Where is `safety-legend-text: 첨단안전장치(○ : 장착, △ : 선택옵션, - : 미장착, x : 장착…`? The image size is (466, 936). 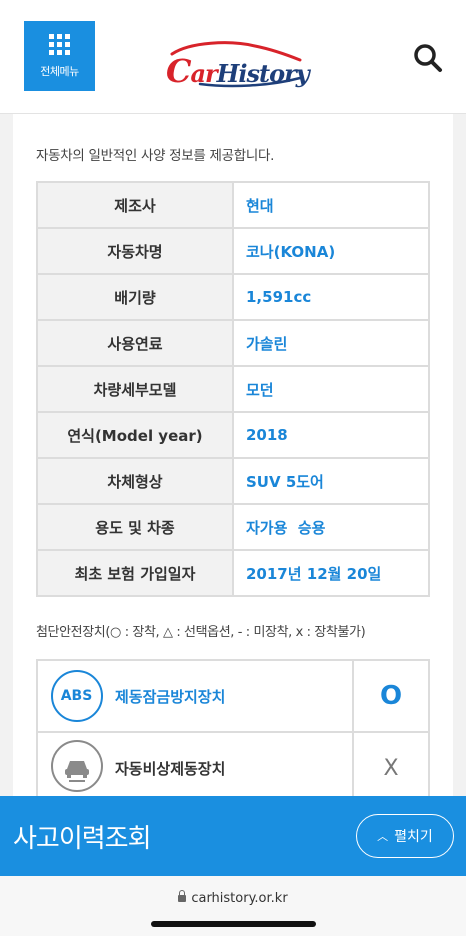 safety-legend-text: 첨단안전장치(○ : 장착, △ : 선택옵션, - : 미장착, x : 장착… is located at coordinates (201, 632).